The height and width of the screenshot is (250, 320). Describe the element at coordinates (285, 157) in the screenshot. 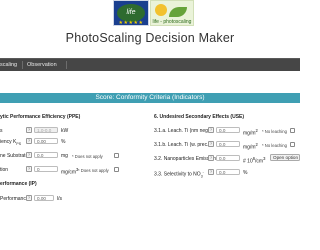

I see `open-option-button: Open option` at that location.